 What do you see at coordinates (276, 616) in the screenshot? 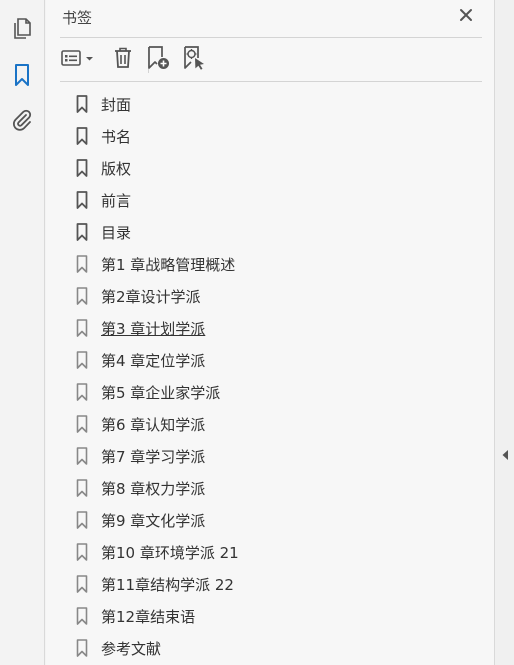
I see `bookmark-item: 第12章结束语` at bounding box center [276, 616].